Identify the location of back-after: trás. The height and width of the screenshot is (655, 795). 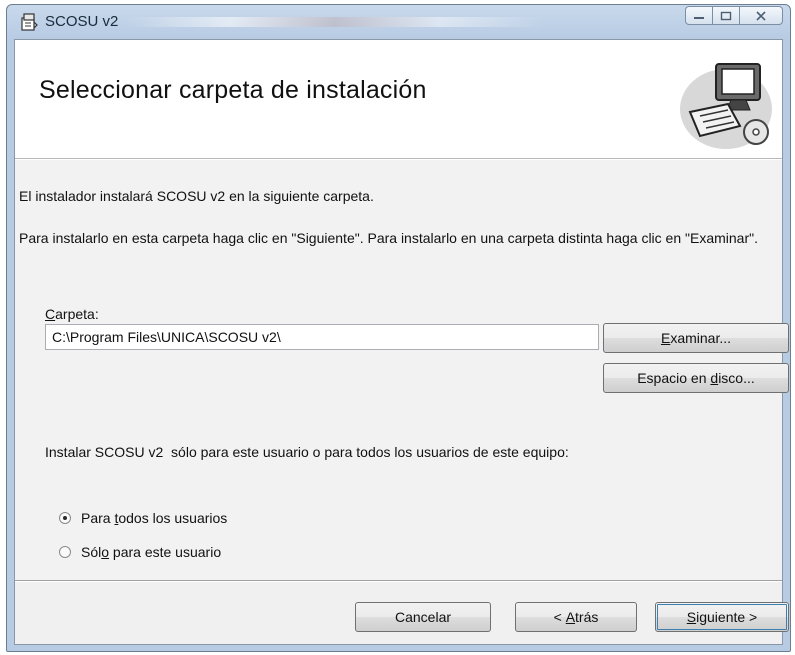
(587, 617).